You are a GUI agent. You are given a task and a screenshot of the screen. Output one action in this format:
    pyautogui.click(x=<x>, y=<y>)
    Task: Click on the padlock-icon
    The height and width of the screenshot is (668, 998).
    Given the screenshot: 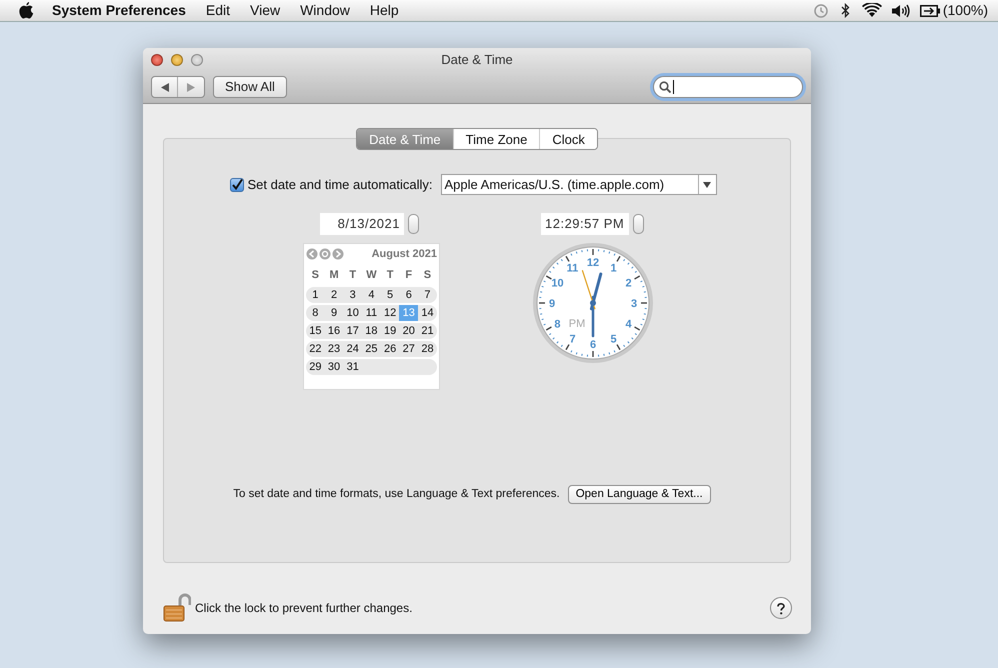 What is the action you would take?
    pyautogui.click(x=177, y=608)
    